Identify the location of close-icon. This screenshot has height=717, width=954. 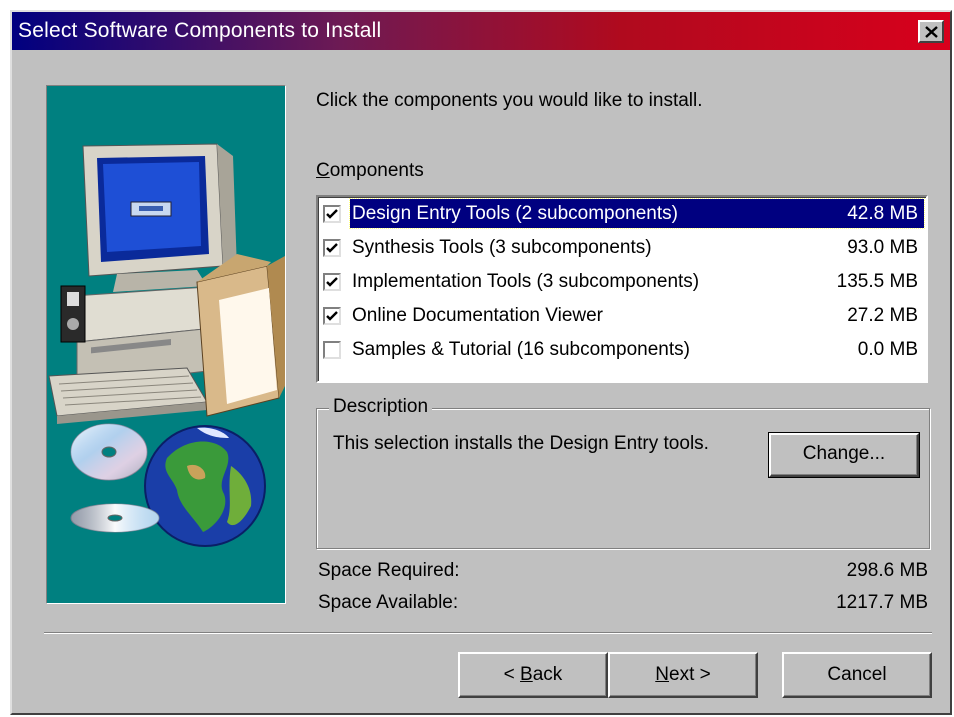
(931, 32).